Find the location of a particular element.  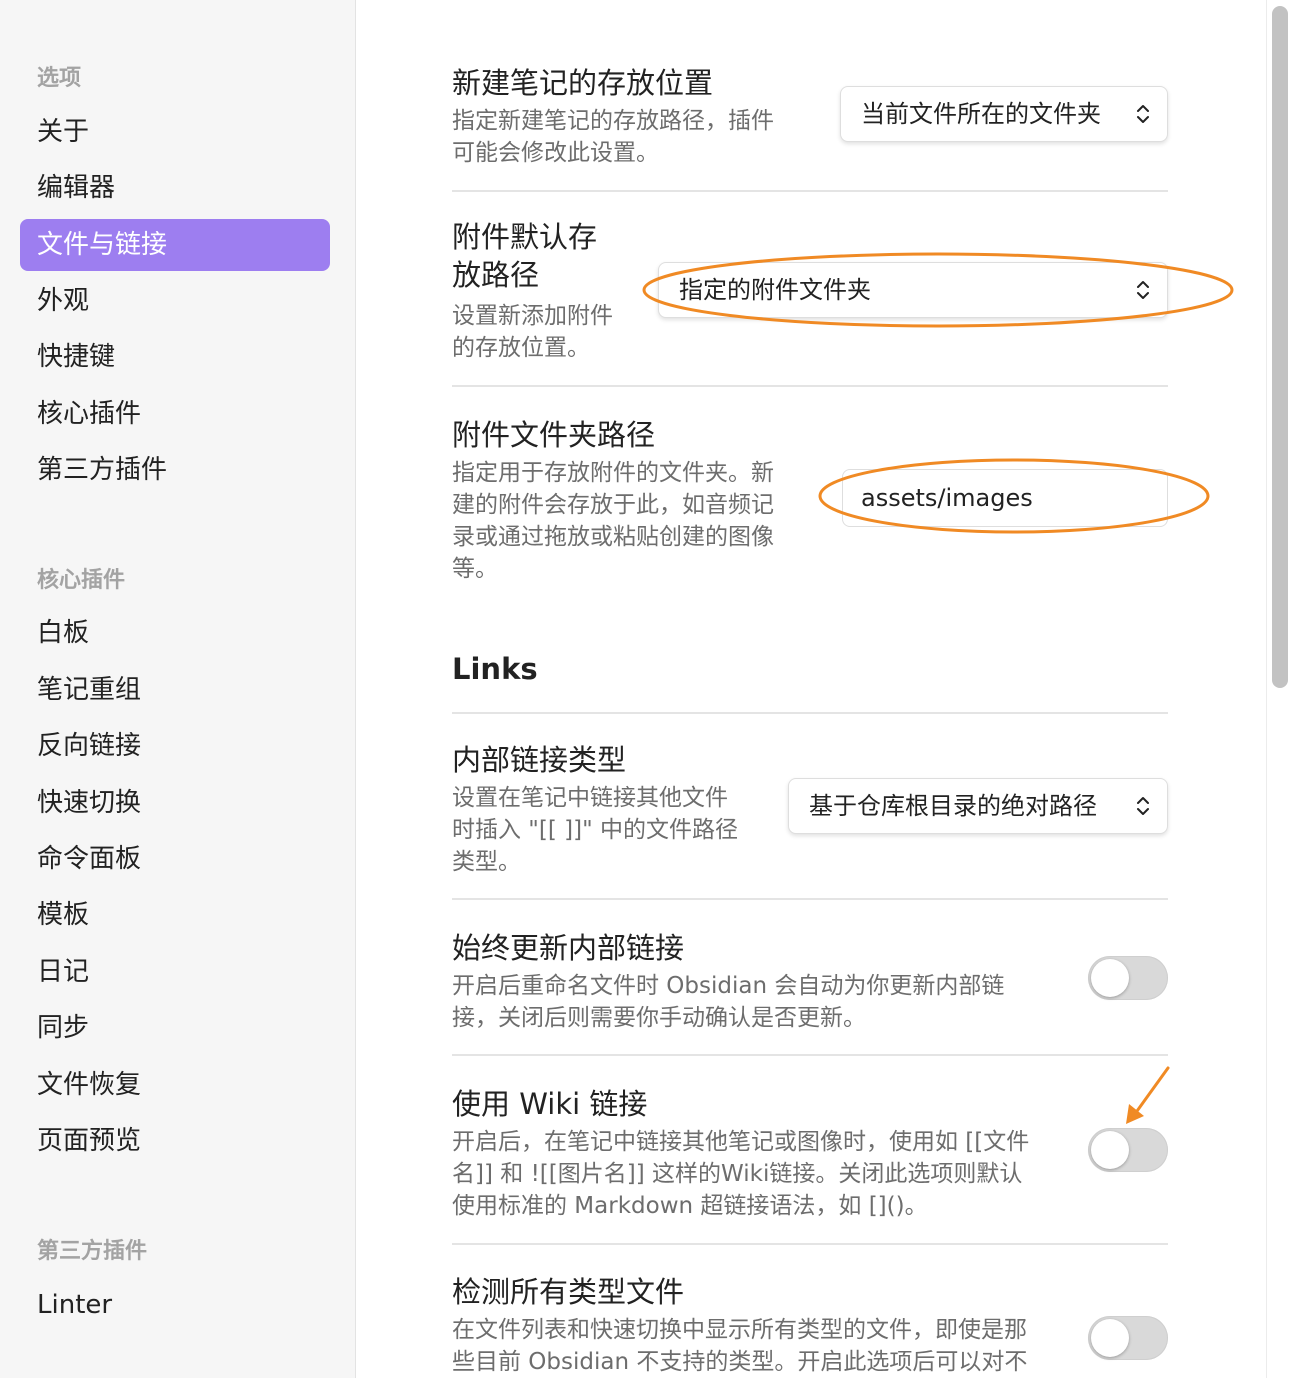

desc-line: 在文件列表和快速切换中显示所有类型的文件，即使是那 is located at coordinates (739, 1330).